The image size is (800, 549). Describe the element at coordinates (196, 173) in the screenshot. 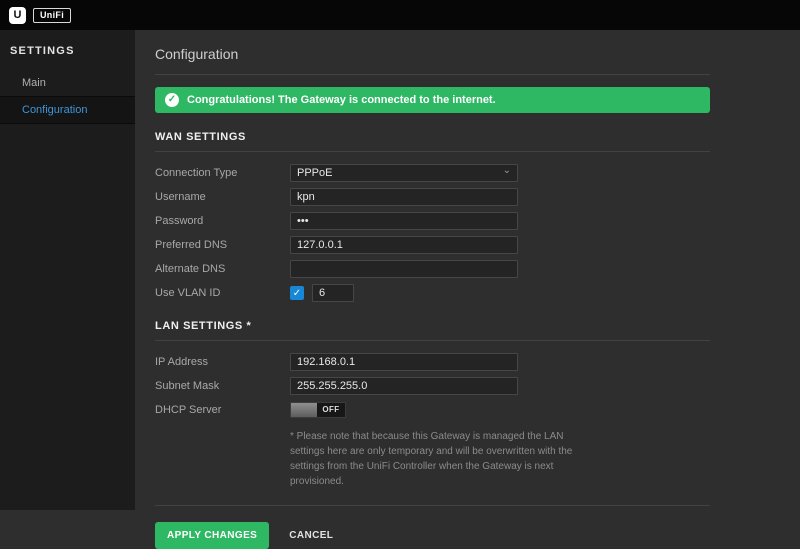

I see `connection-type-label: Connection Type` at that location.